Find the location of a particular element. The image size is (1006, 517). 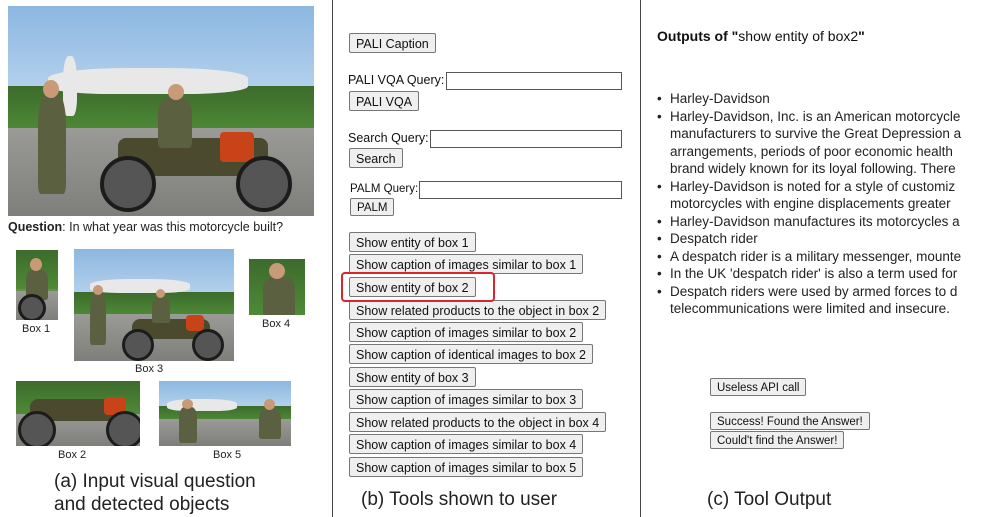

box3-image is located at coordinates (154, 305).